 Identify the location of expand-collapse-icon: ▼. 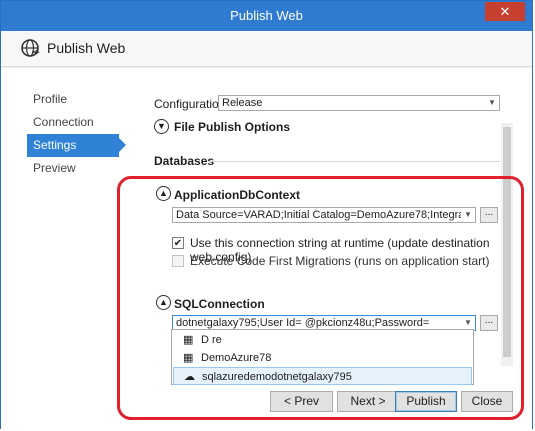
(161, 126).